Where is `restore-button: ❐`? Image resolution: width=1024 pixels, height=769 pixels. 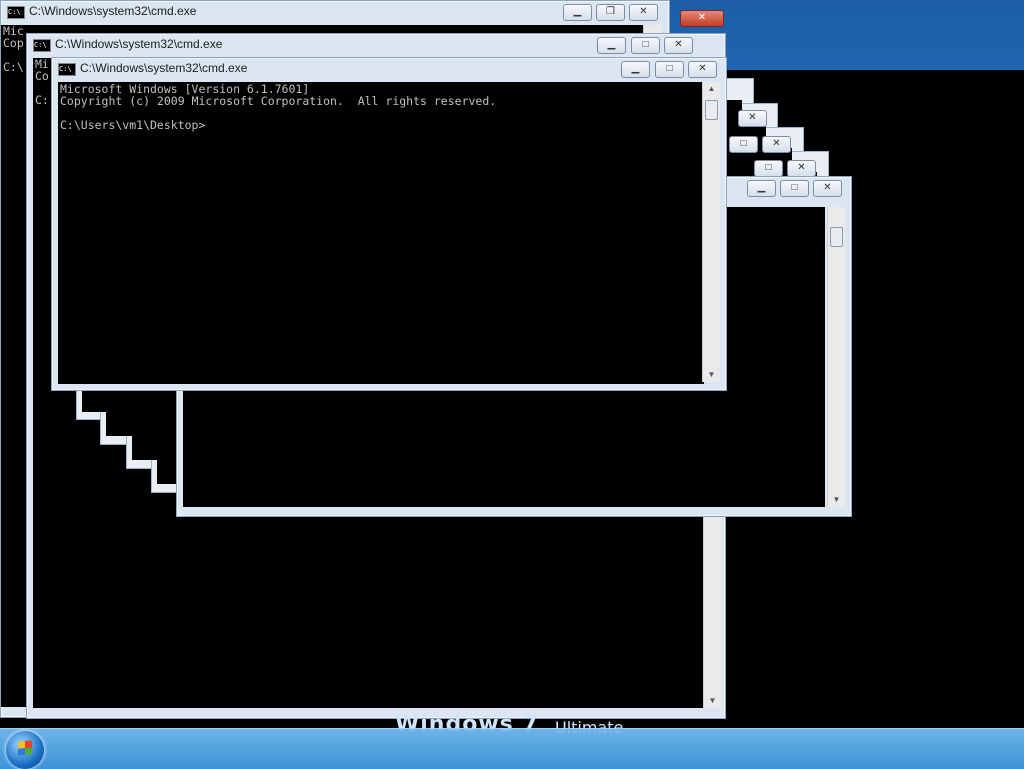
restore-button: ❐ is located at coordinates (610, 12).